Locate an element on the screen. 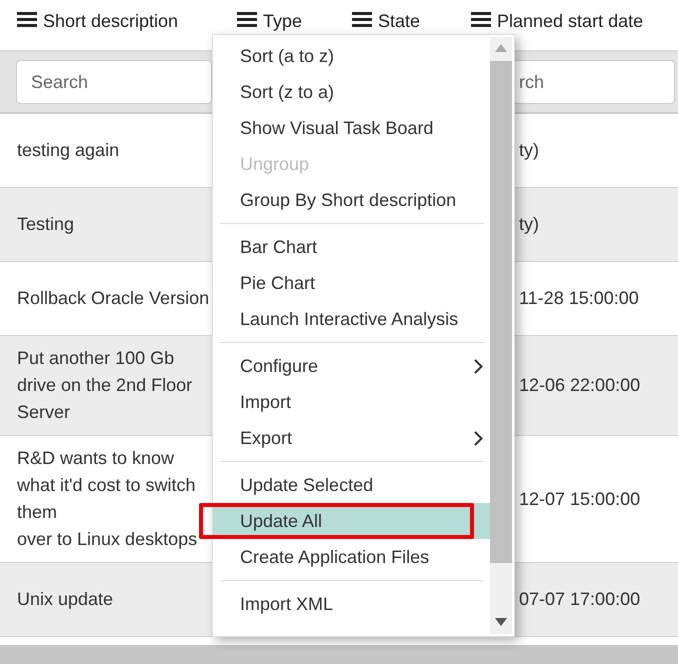  menu-item: Show Visual Task Board is located at coordinates (352, 128).